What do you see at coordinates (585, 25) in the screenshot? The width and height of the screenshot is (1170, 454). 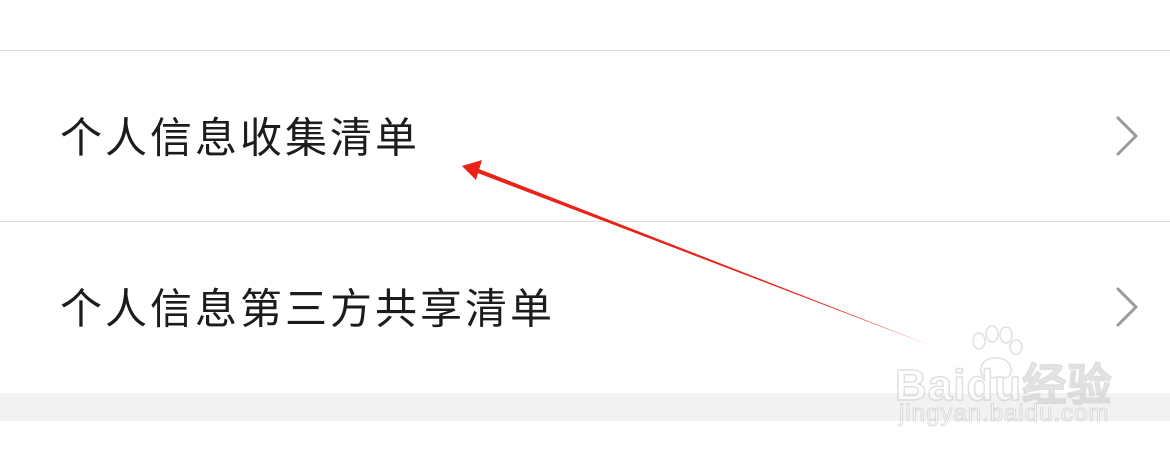 I see `top-spacer` at bounding box center [585, 25].